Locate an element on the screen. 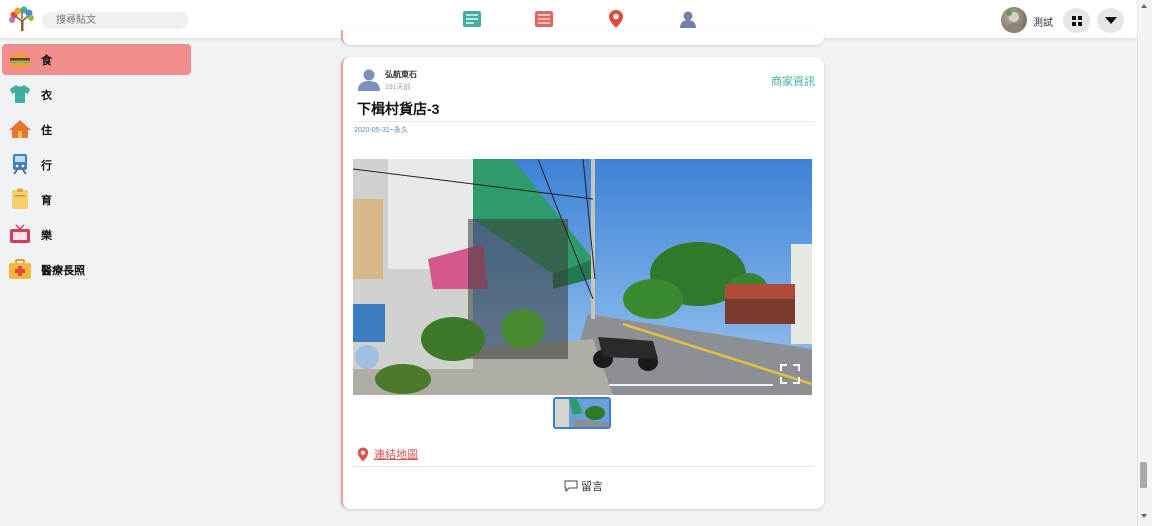  post-time: 191天前 is located at coordinates (398, 87).